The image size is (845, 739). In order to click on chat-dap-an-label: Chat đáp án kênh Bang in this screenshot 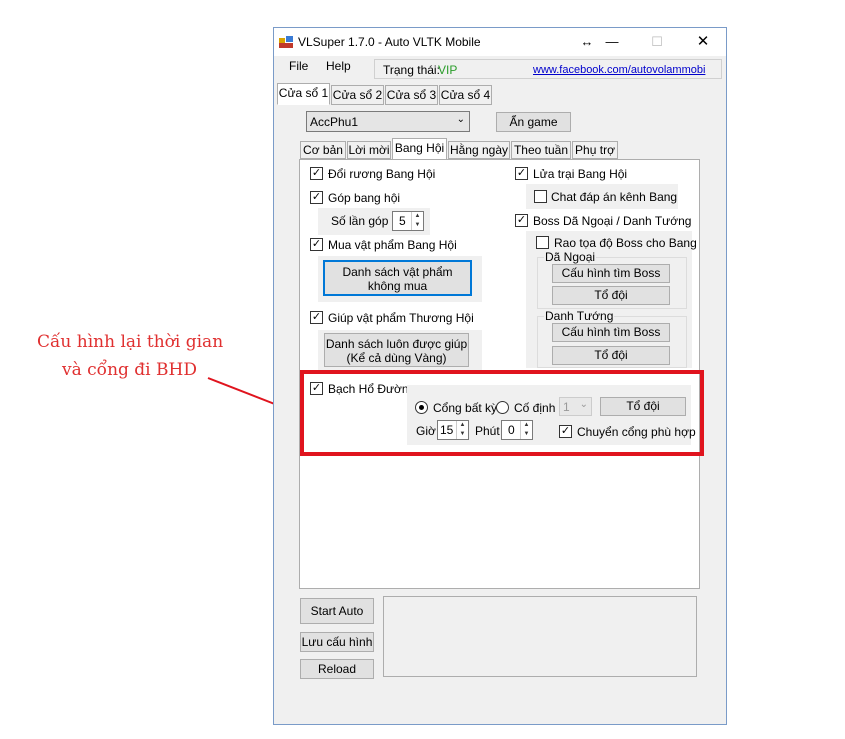, I will do `click(614, 197)`.